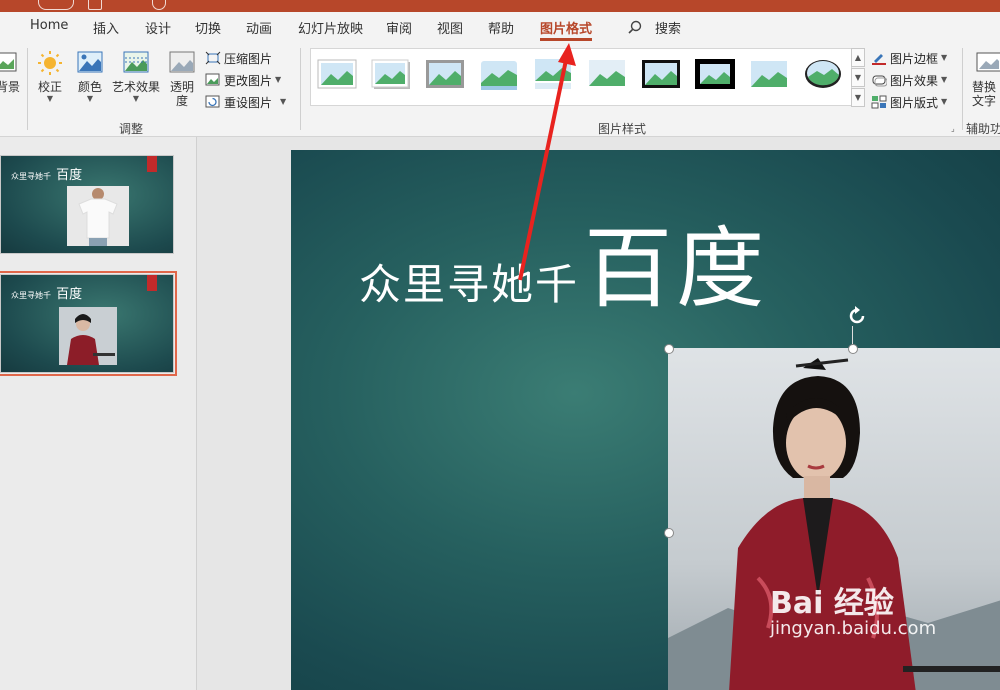  I want to click on alt-text-icon, so click(988, 62).